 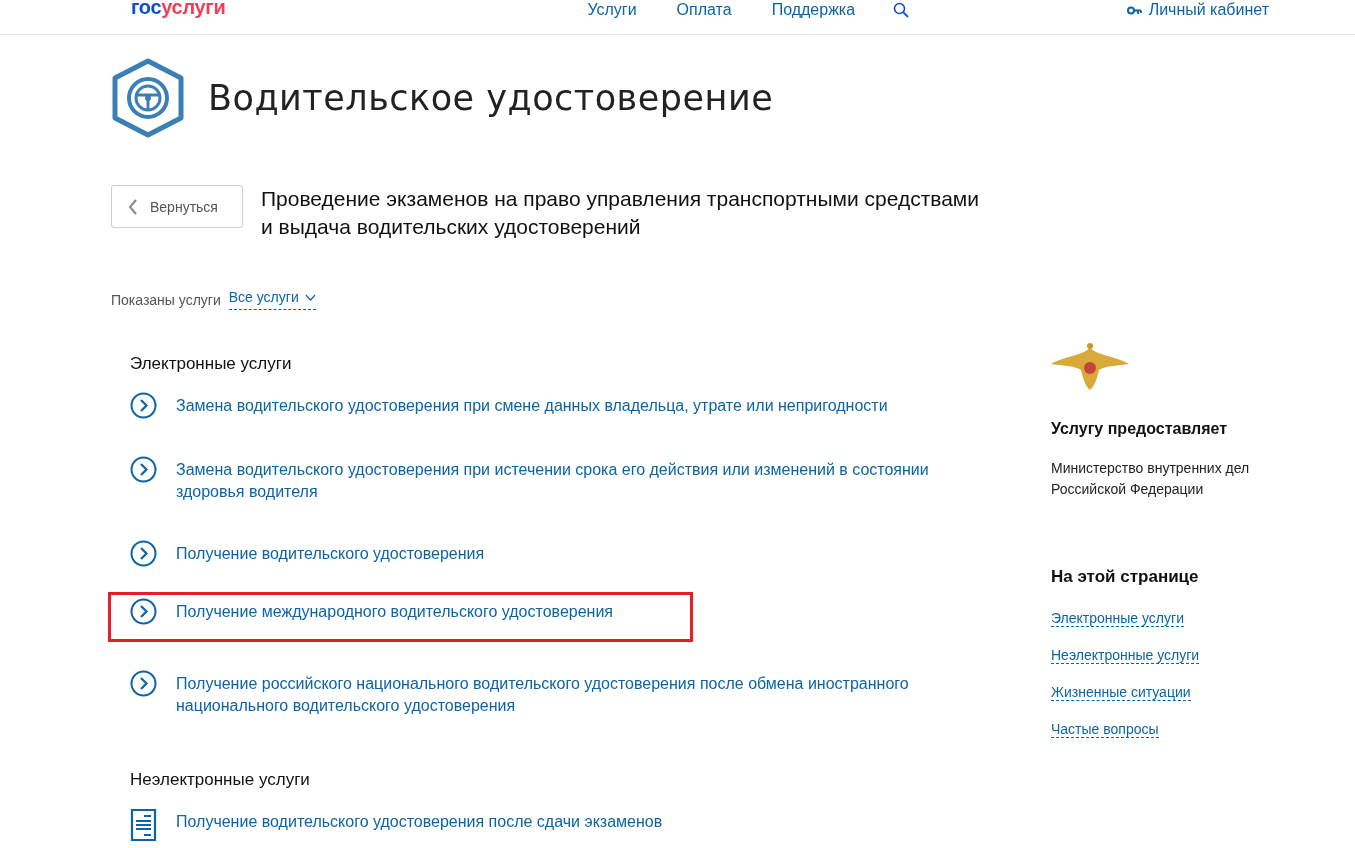 I want to click on nav-link: Поддержка, so click(x=813, y=10).